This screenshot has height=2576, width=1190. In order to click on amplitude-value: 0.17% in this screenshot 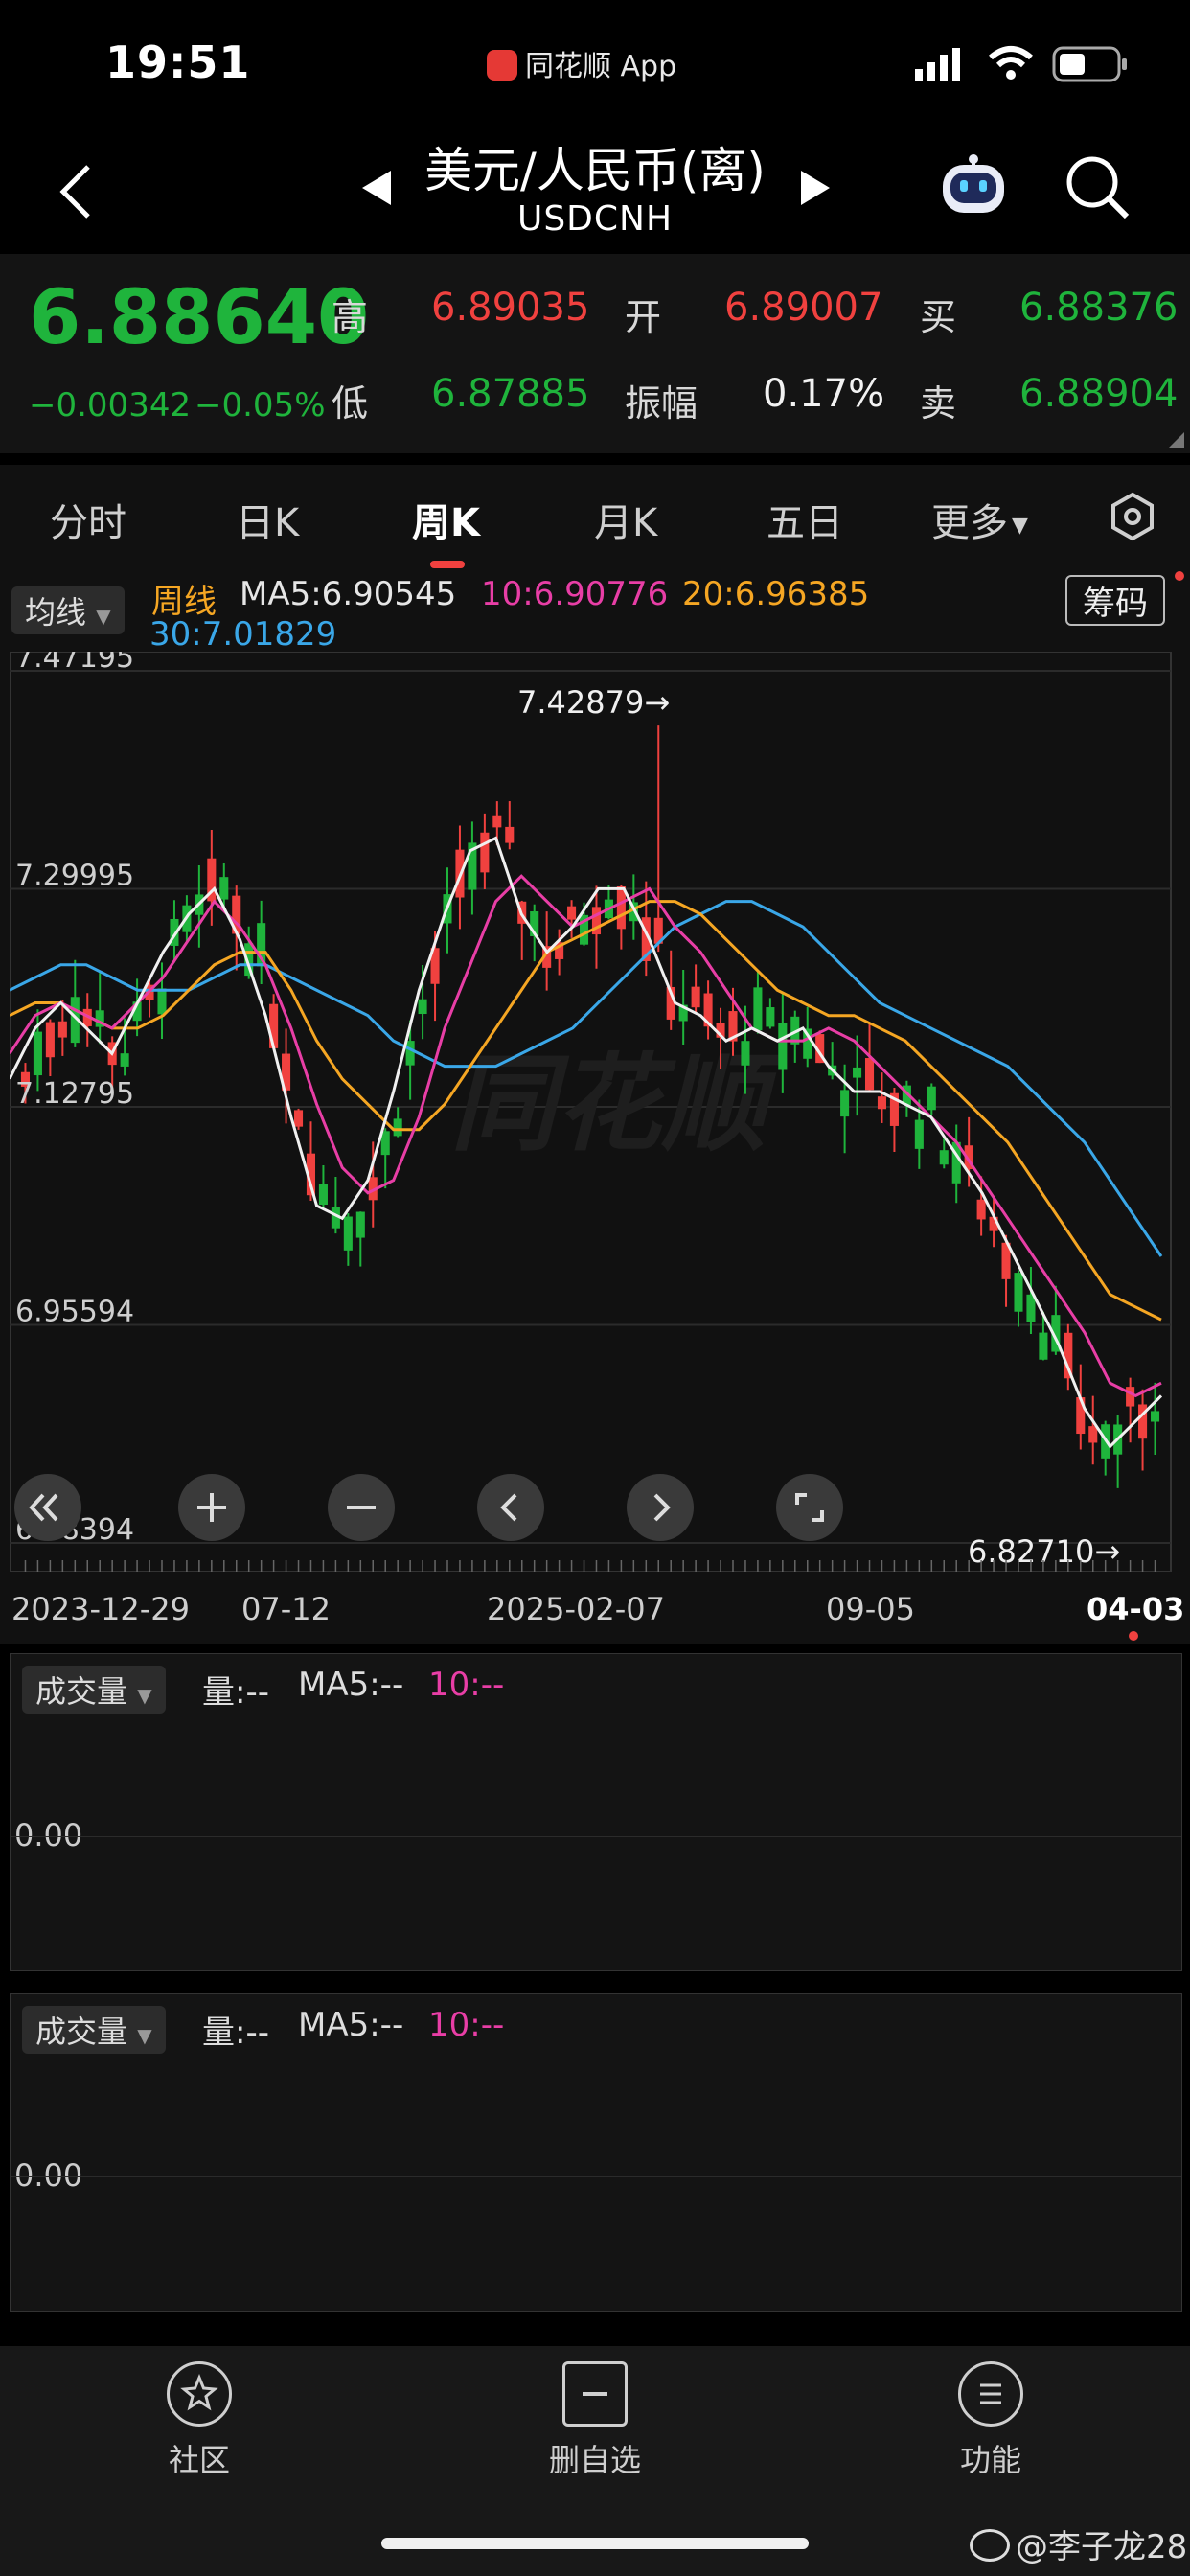, I will do `click(824, 394)`.